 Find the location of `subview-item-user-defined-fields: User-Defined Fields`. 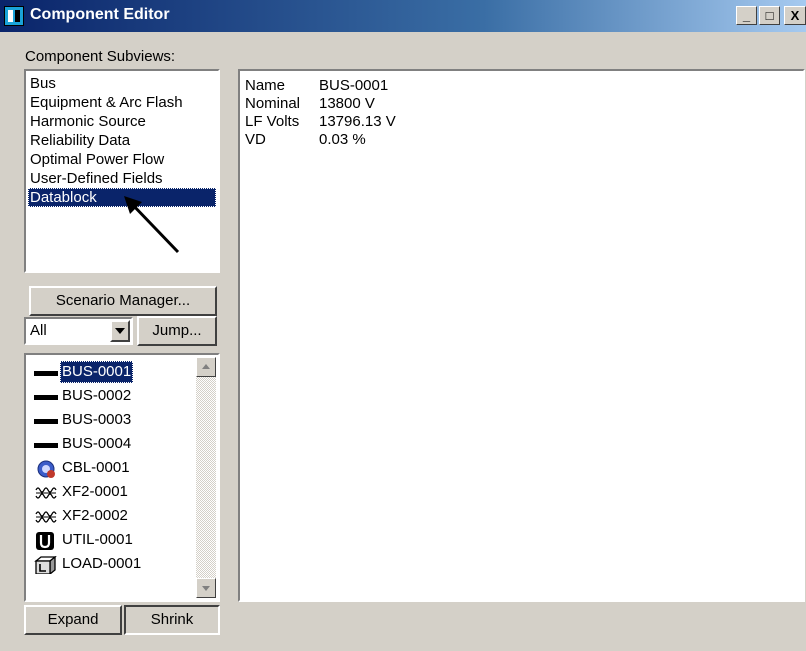

subview-item-user-defined-fields: User-Defined Fields is located at coordinates (122, 178).